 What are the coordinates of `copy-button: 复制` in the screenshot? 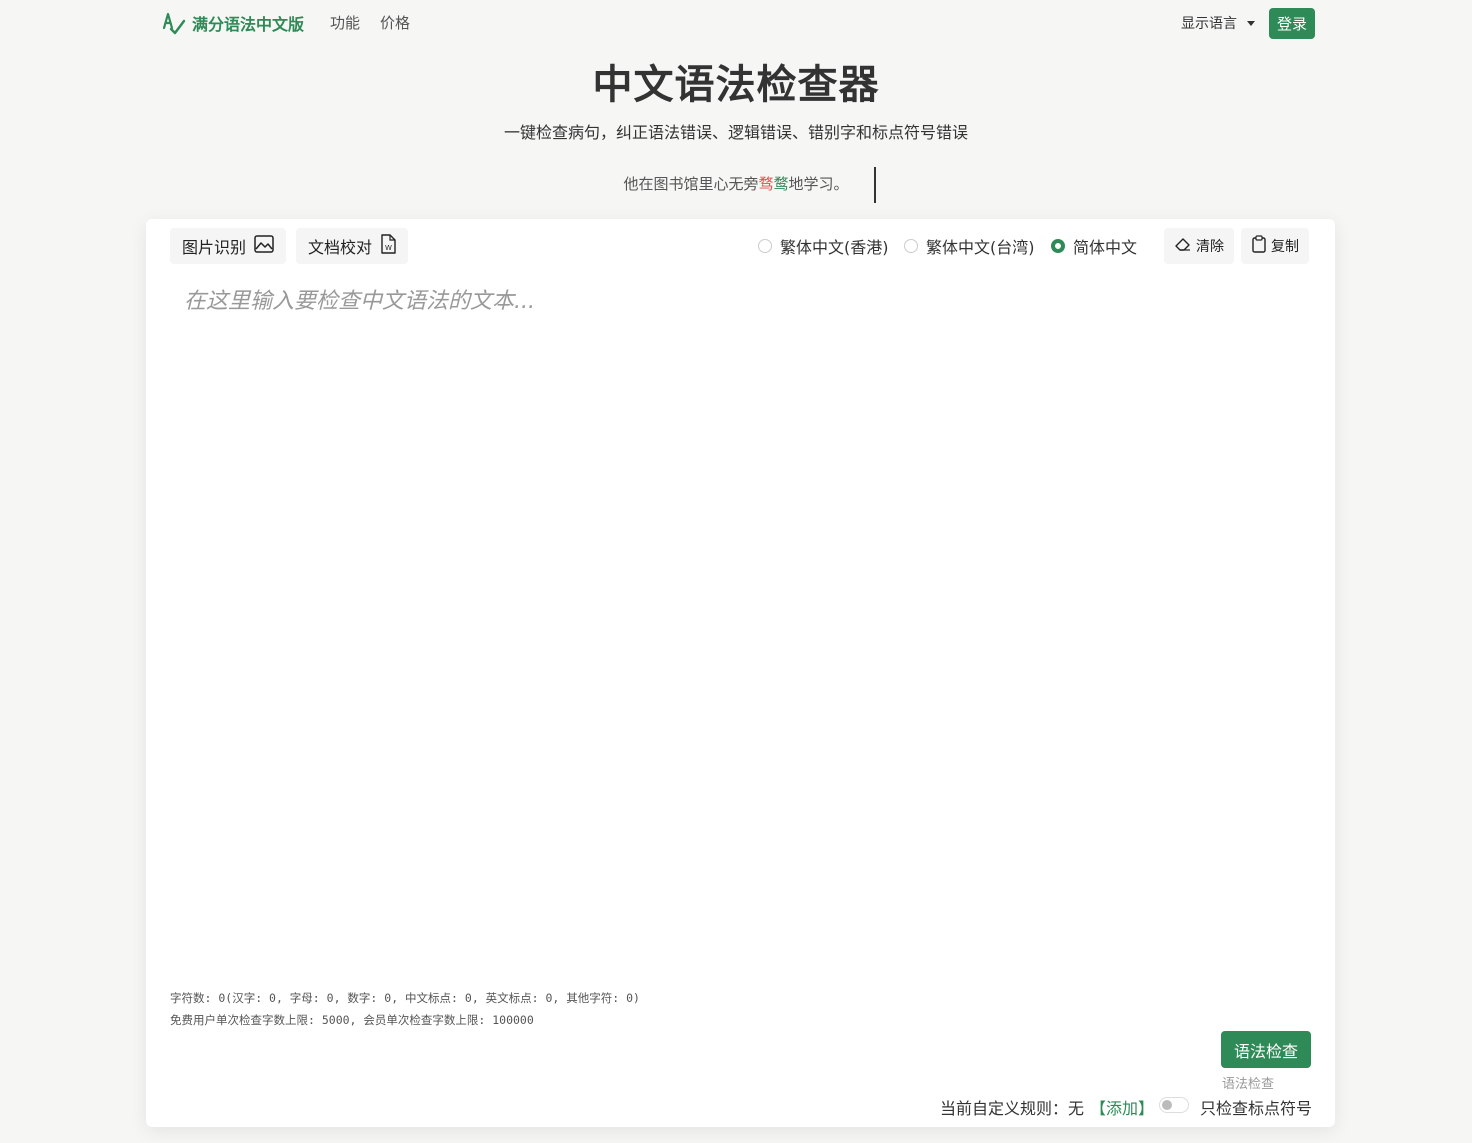 It's located at (1275, 246).